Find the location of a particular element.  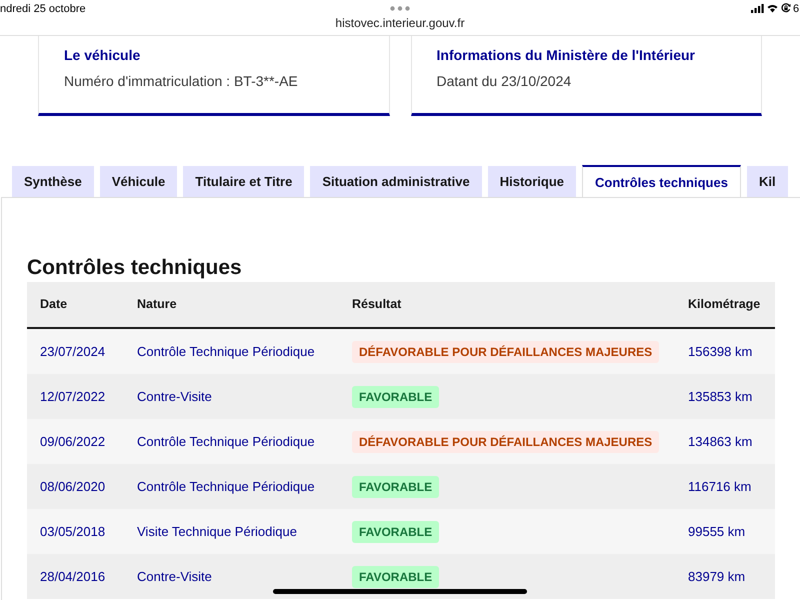

column-header: Nature is located at coordinates (157, 305).